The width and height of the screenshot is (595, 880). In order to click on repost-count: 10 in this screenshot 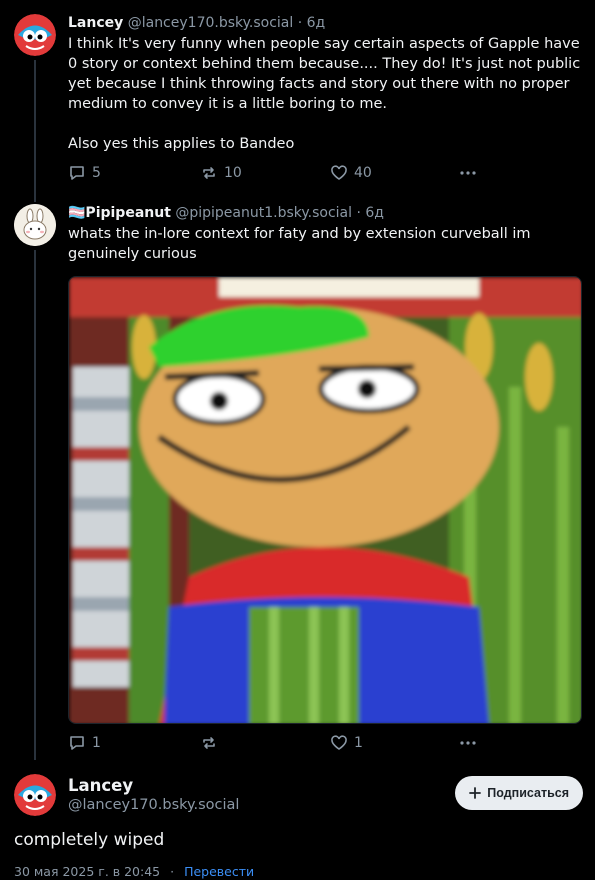, I will do `click(233, 173)`.